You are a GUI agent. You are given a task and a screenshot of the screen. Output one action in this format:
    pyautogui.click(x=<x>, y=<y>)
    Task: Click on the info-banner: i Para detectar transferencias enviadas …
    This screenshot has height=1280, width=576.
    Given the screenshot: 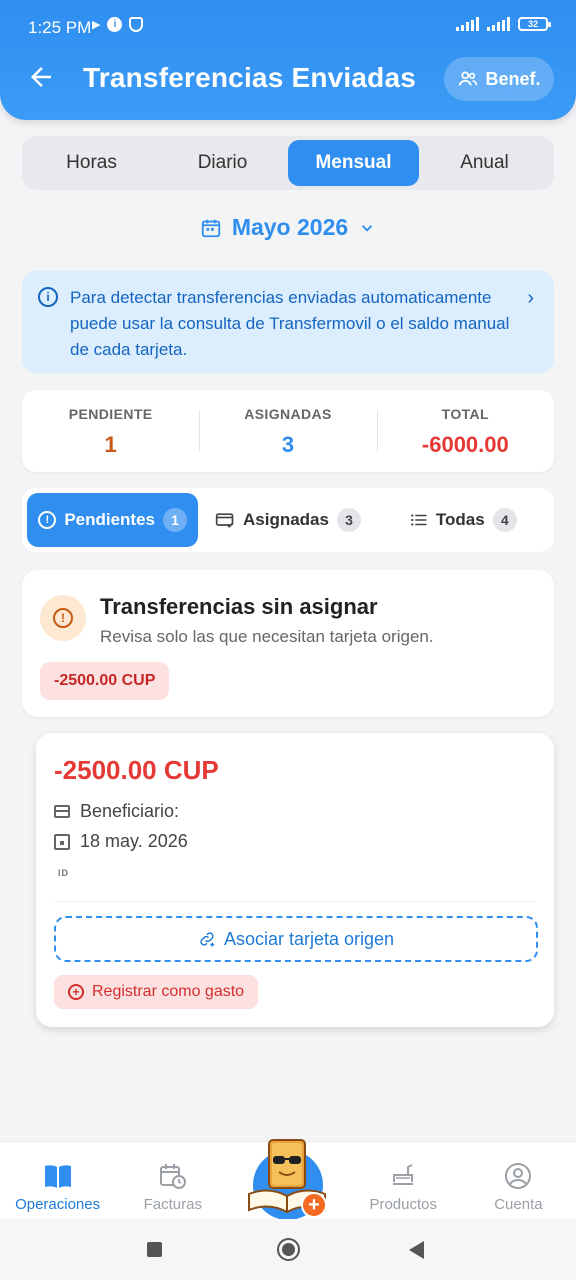 What is the action you would take?
    pyautogui.click(x=288, y=322)
    